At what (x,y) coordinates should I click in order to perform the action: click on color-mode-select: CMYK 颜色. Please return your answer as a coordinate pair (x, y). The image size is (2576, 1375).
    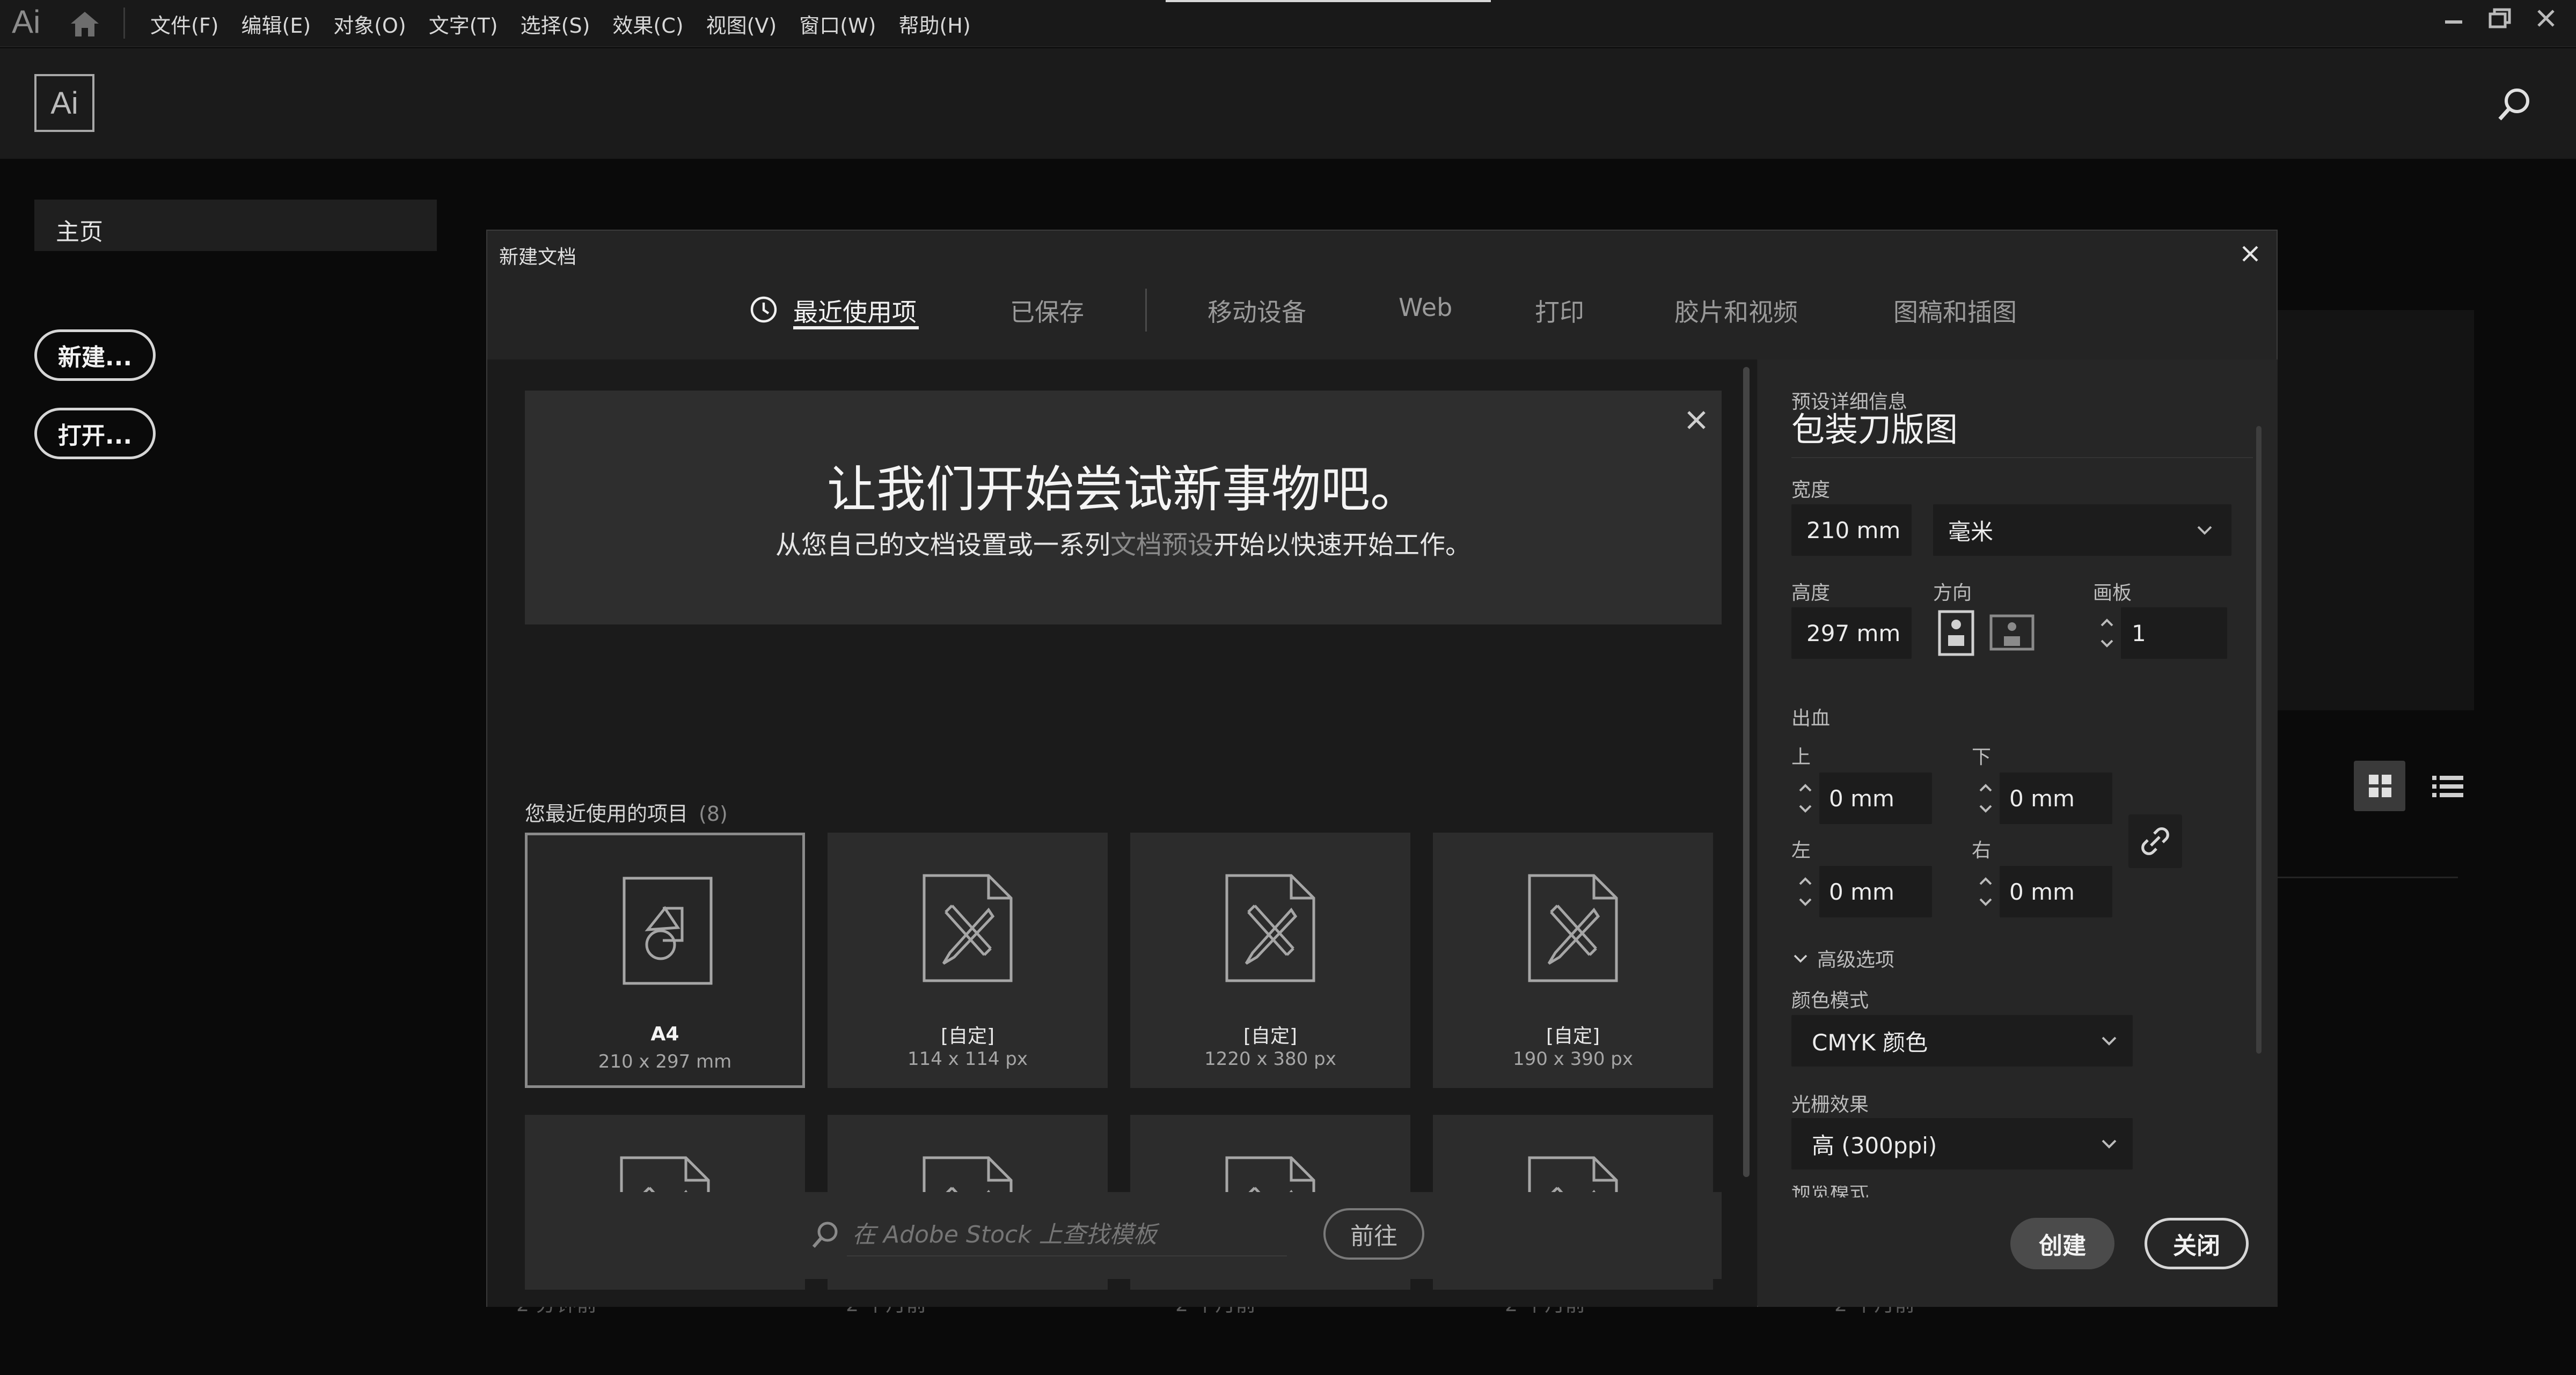
    Looking at the image, I should click on (1962, 1041).